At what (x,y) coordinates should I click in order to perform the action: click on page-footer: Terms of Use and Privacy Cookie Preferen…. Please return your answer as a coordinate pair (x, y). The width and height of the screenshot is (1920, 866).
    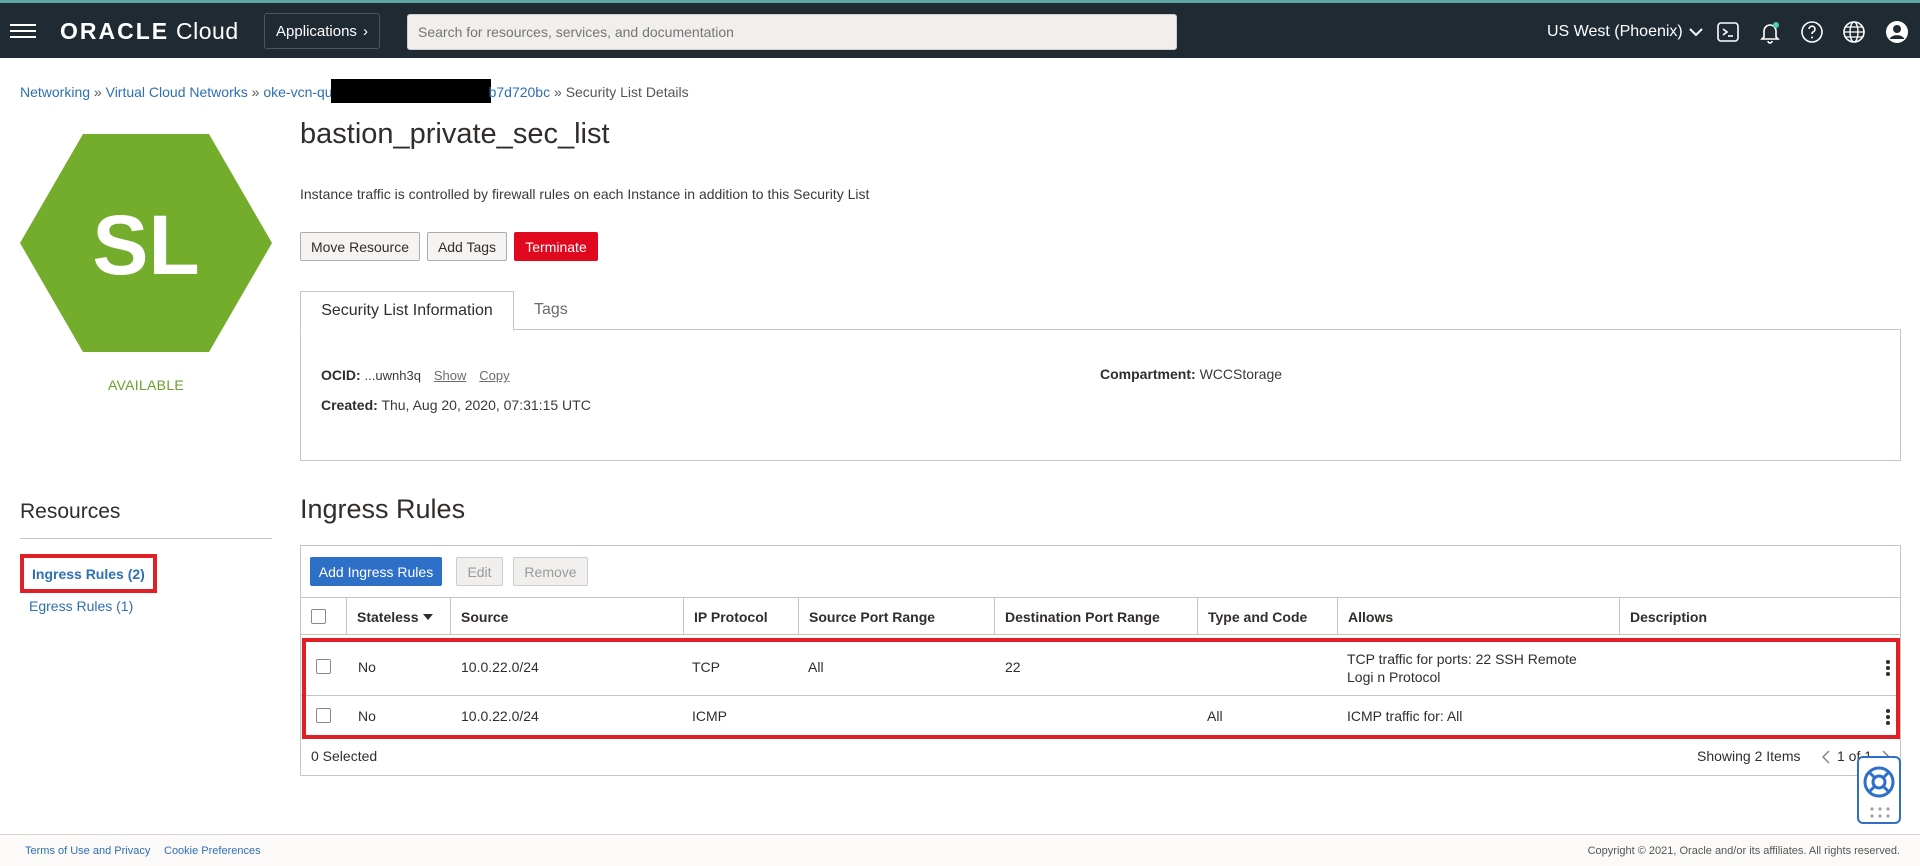
    Looking at the image, I should click on (960, 850).